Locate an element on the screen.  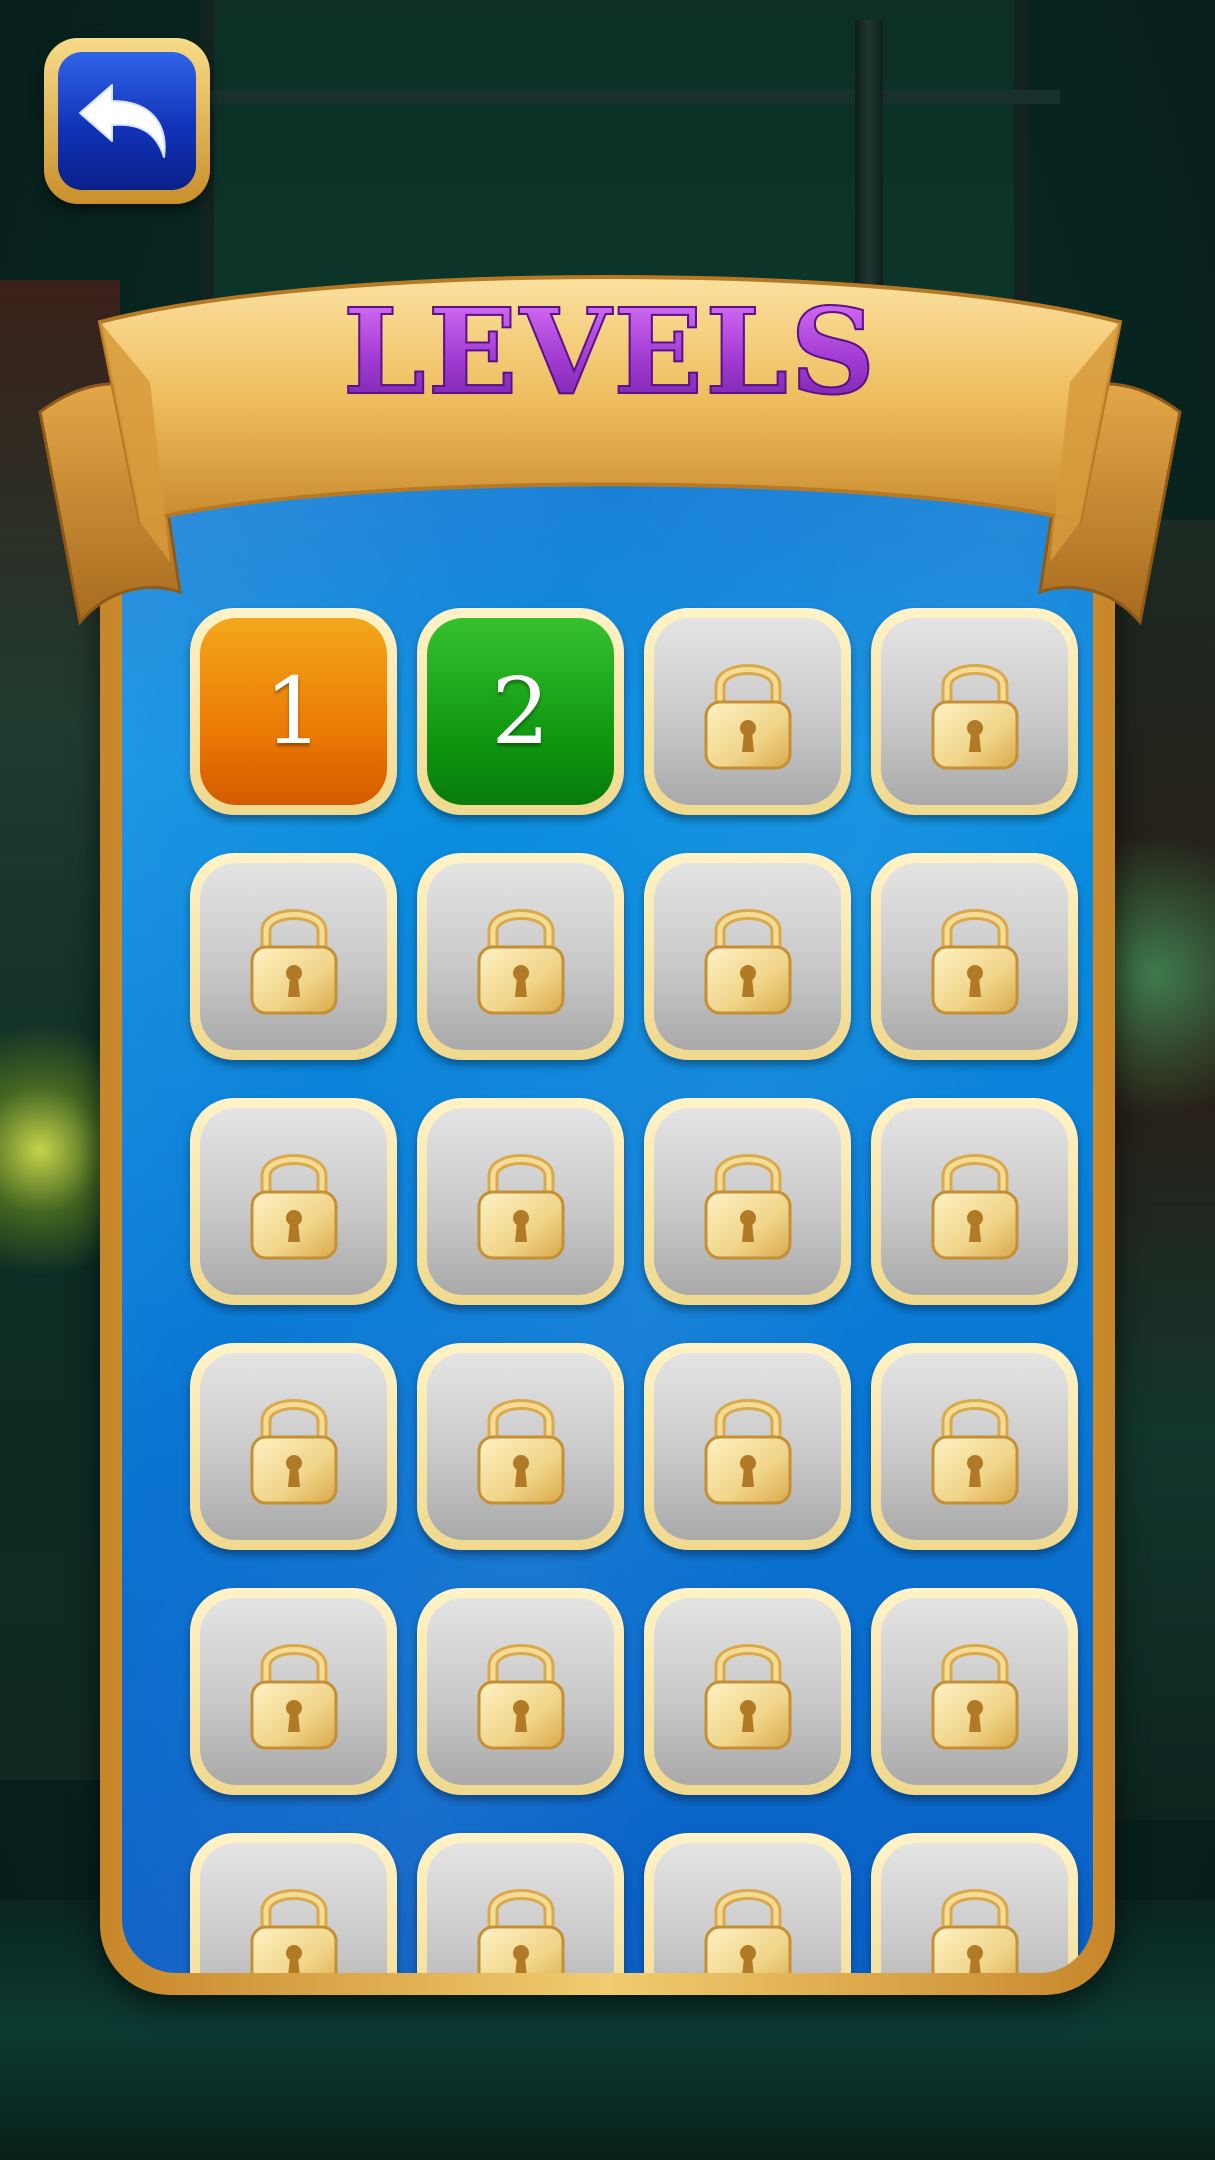
undo-arrow-icon is located at coordinates (122, 121).